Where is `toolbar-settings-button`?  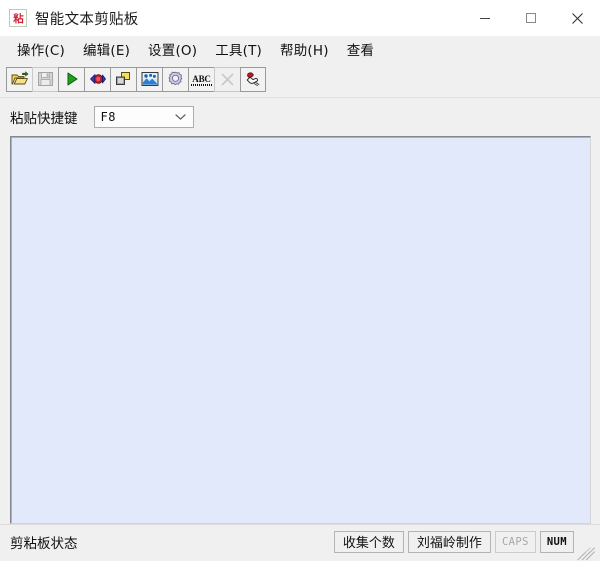
toolbar-settings-button is located at coordinates (175, 79).